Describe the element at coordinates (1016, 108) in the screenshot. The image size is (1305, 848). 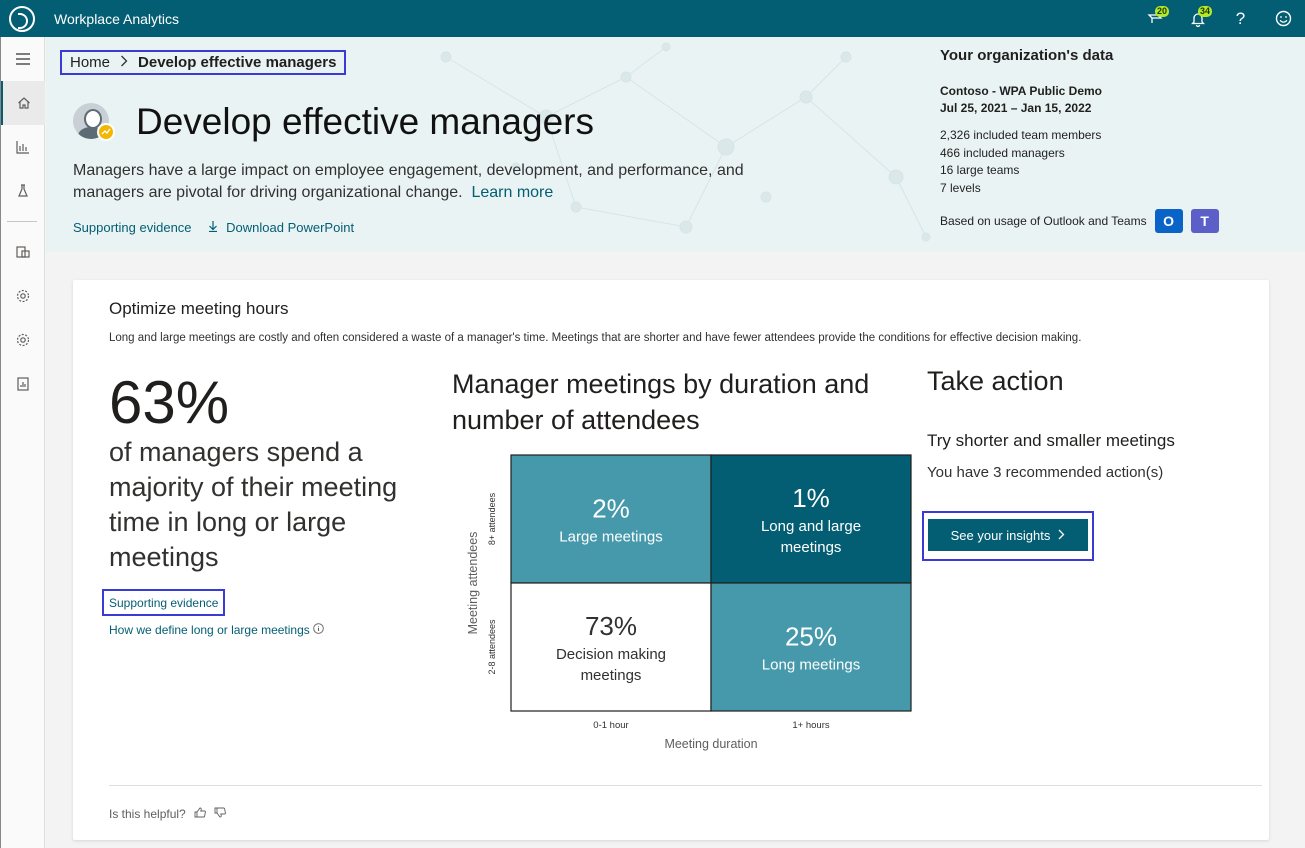
I see `org-date-range: Jul 25, 2021 – Jan 15, 2022` at that location.